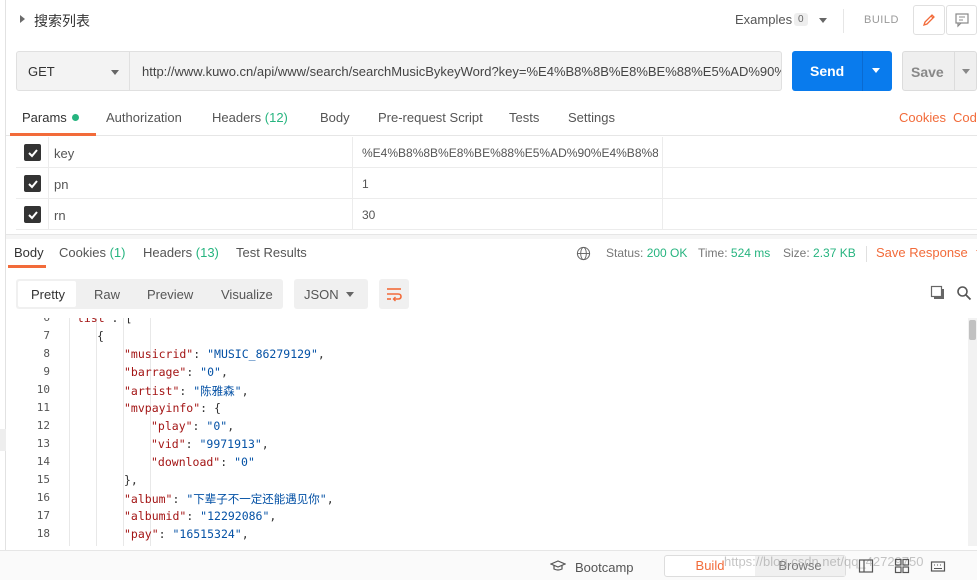 This screenshot has height=580, width=977. I want to click on vertical-scrollbar, so click(972, 432).